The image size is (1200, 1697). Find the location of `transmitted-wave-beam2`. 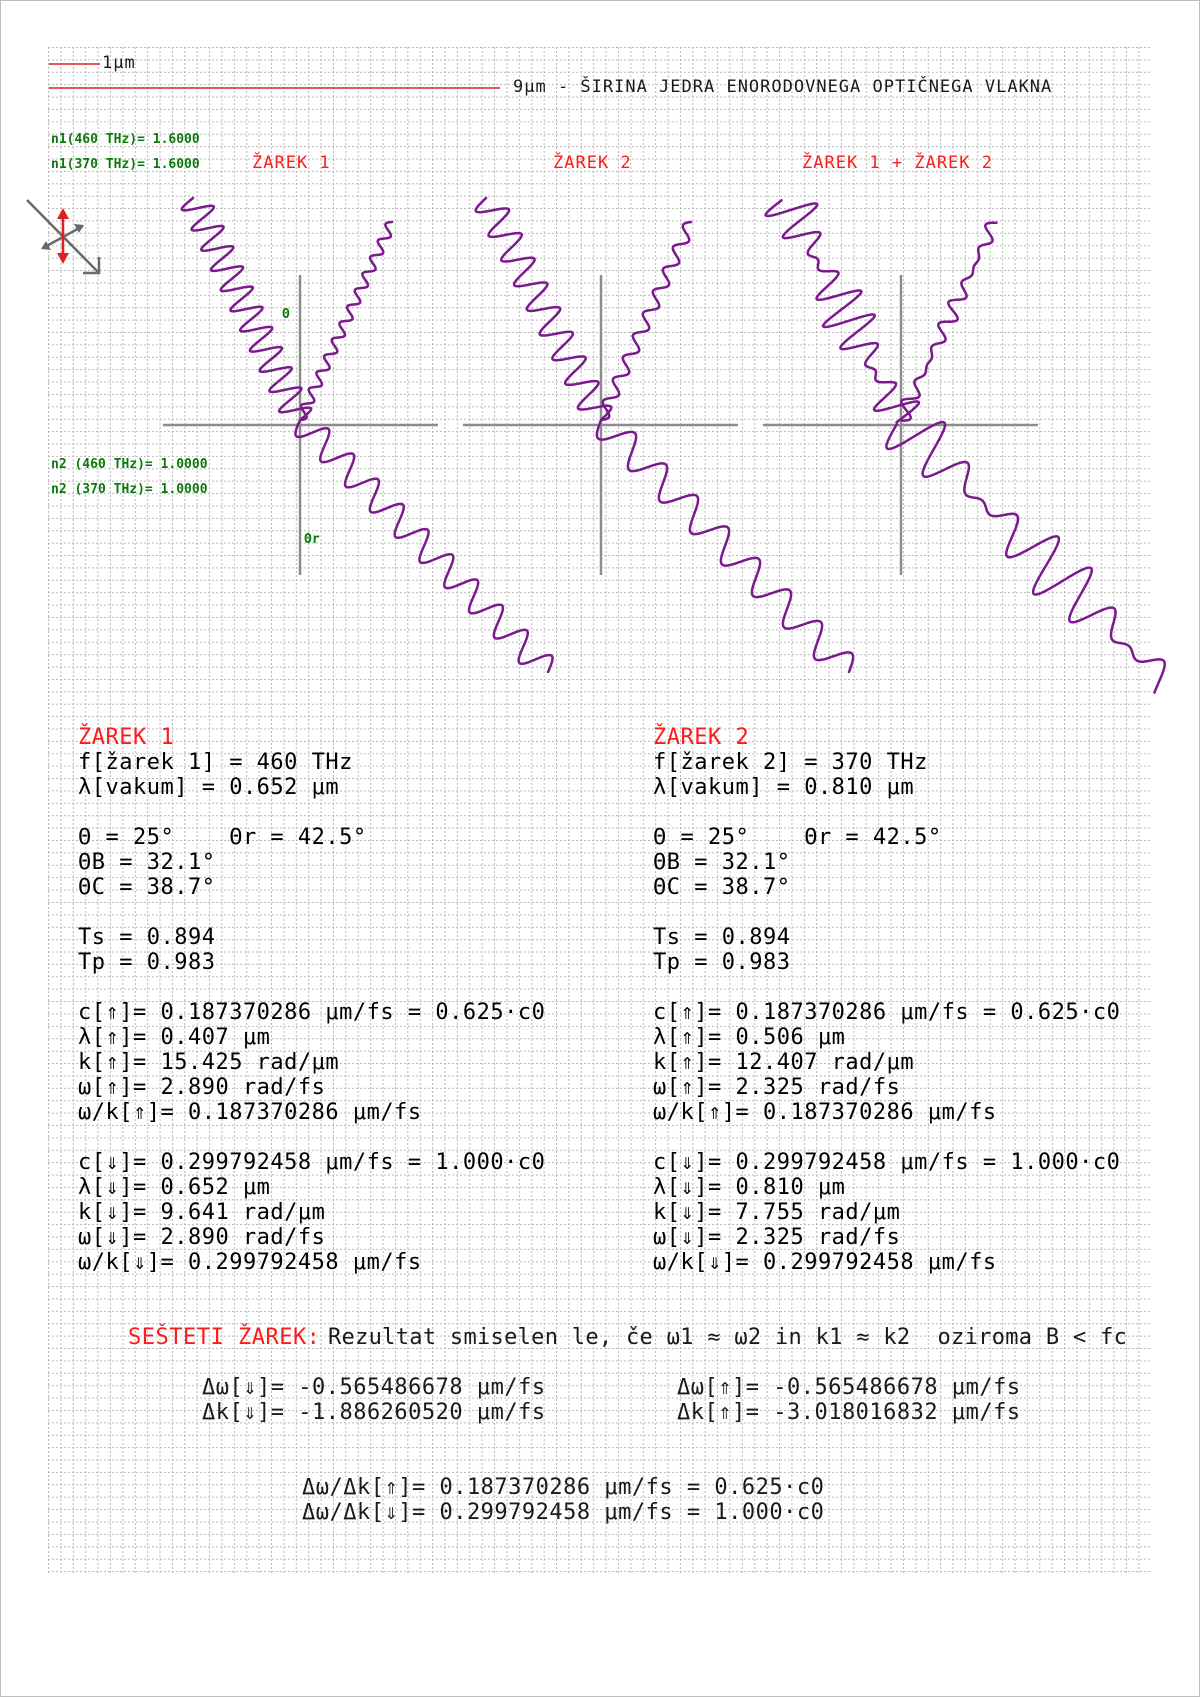

transmitted-wave-beam2 is located at coordinates (725, 546).